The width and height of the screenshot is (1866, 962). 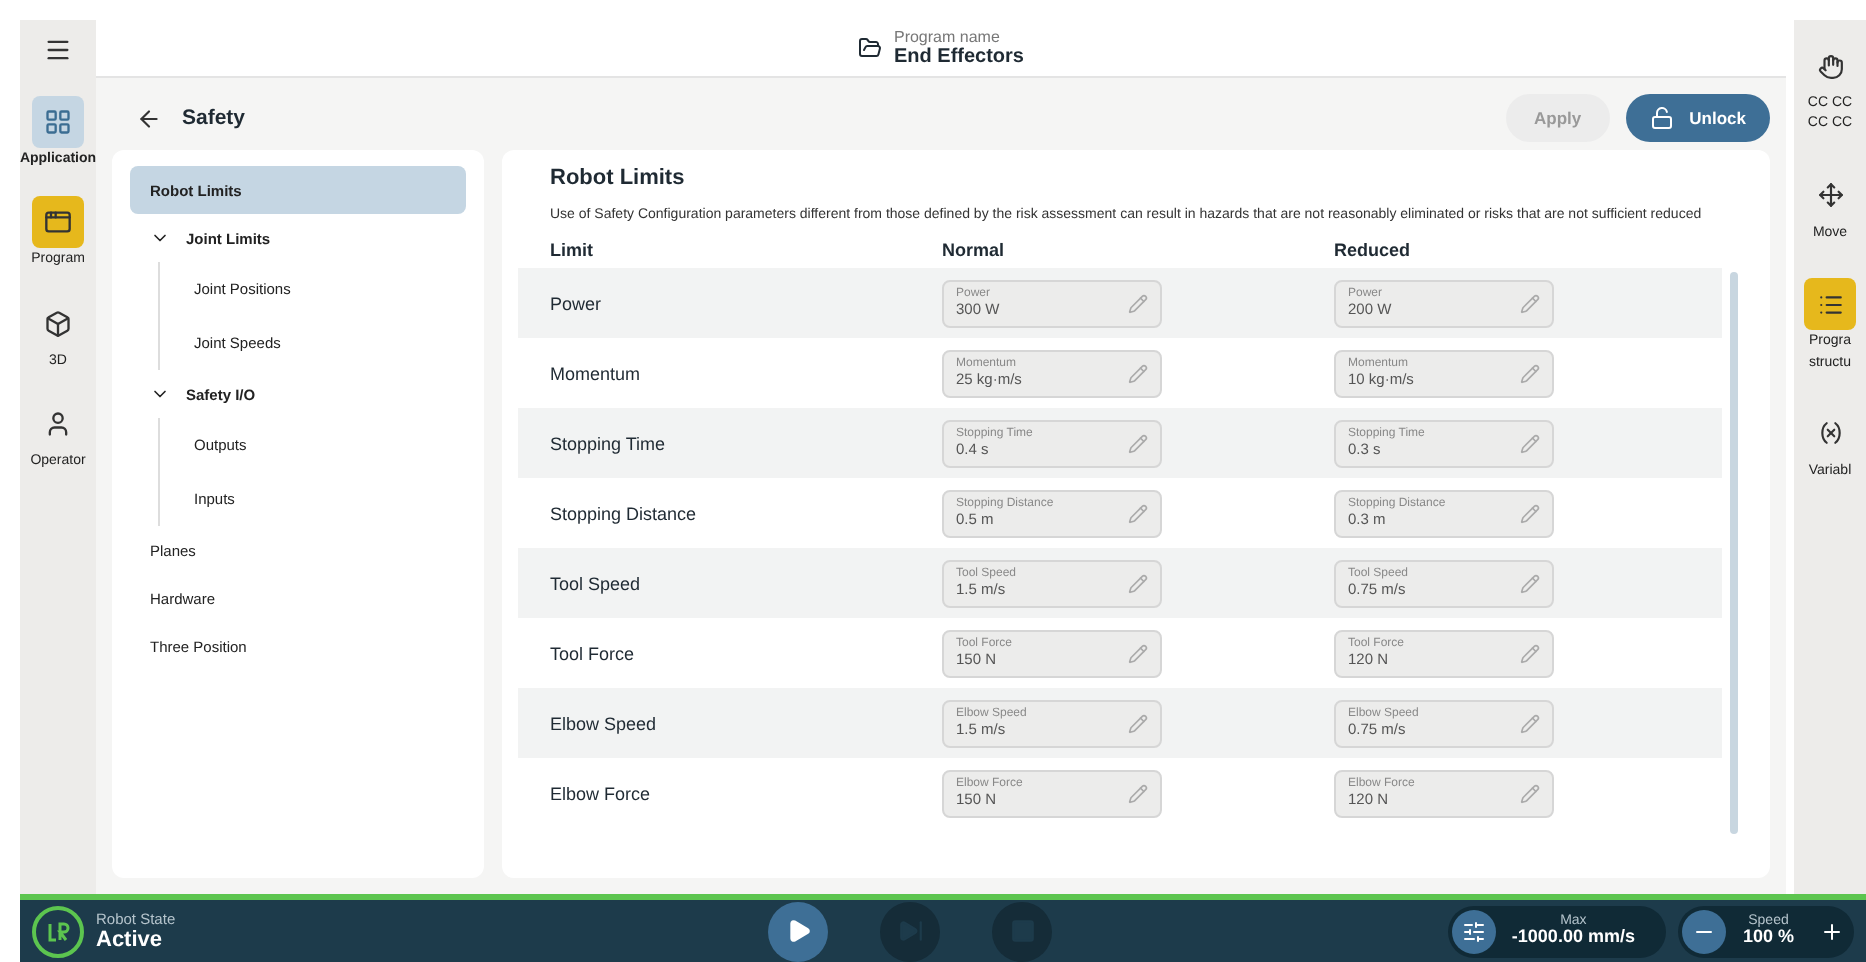 I want to click on folder-icon, so click(x=869, y=48).